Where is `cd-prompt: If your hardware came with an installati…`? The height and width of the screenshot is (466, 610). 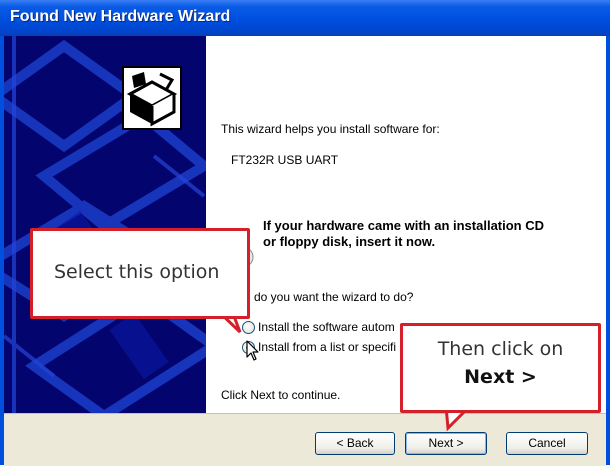
cd-prompt: If your hardware came with an installati… is located at coordinates (403, 234).